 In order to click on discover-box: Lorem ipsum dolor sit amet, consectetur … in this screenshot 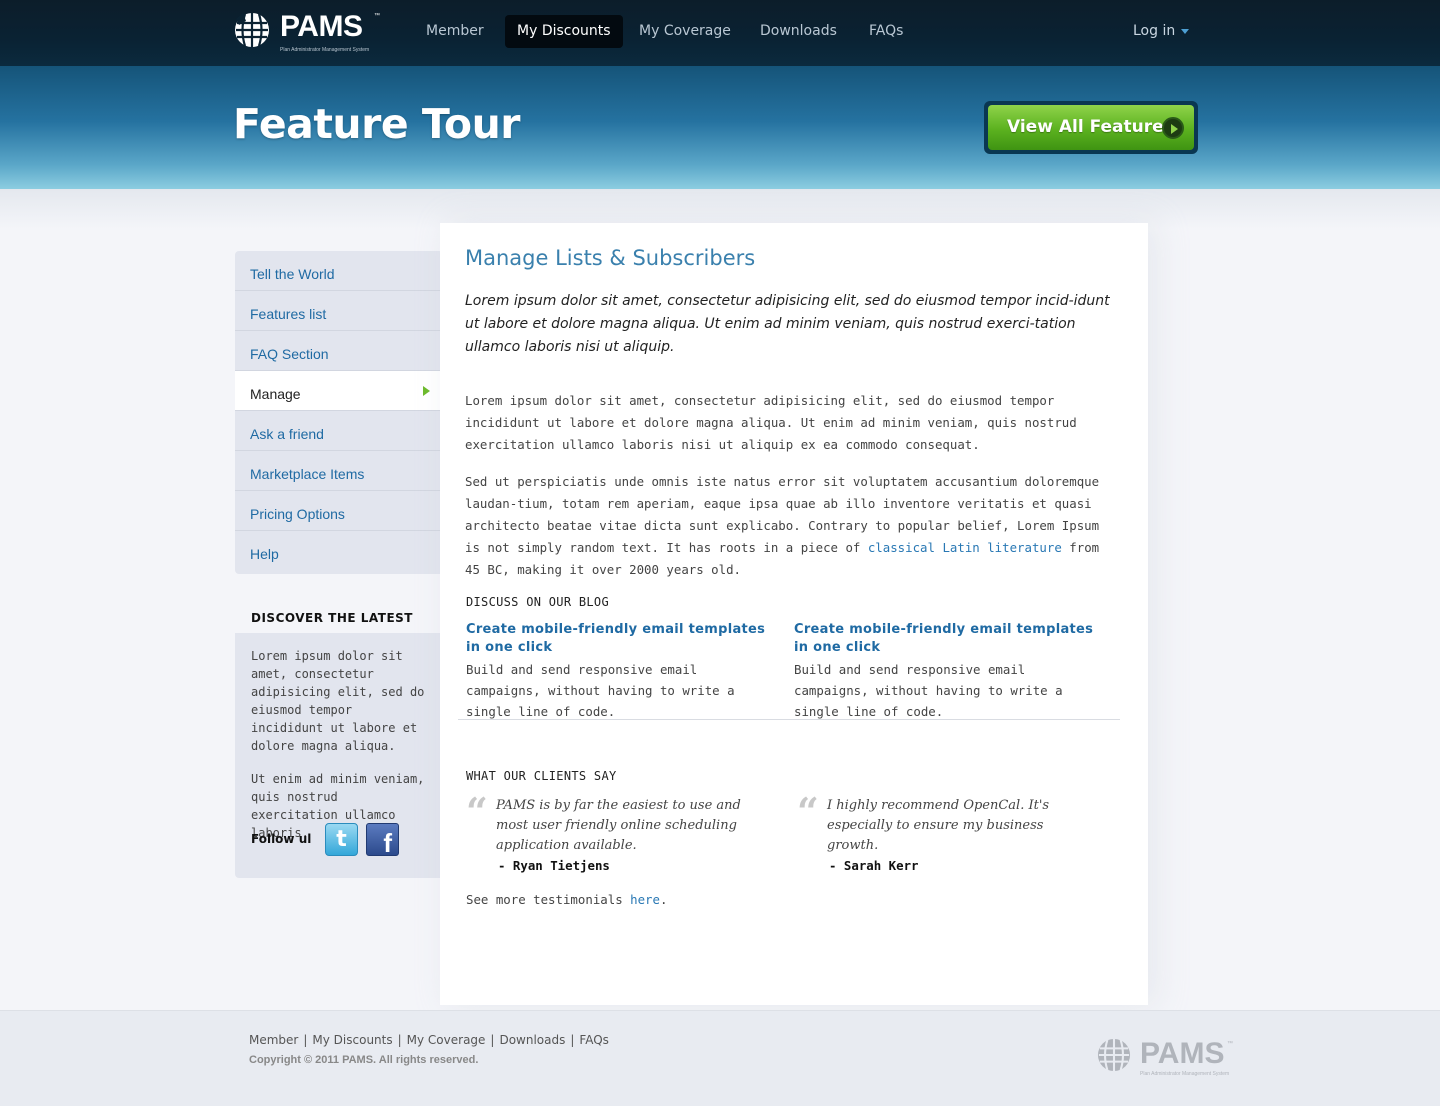, I will do `click(337, 755)`.